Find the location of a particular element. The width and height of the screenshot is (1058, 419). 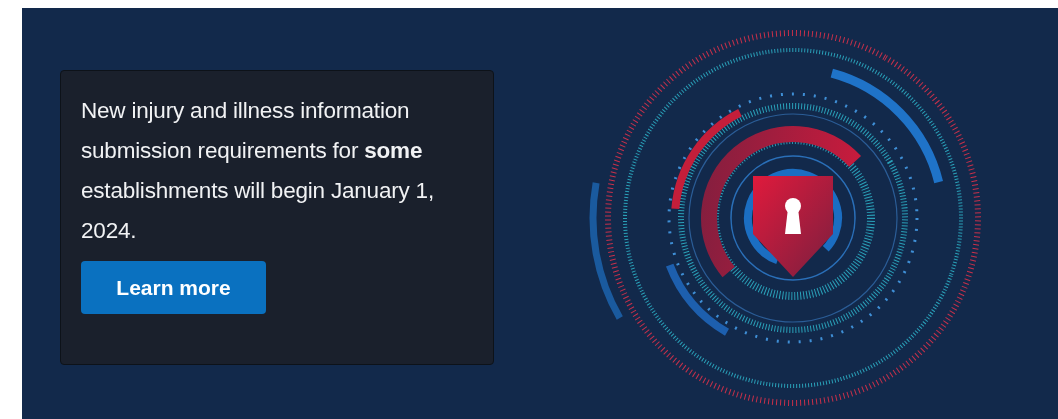

announcement-text: New injury and illness information submission requirements for some establishments will begin January 1, 2024. is located at coordinates (258, 171).